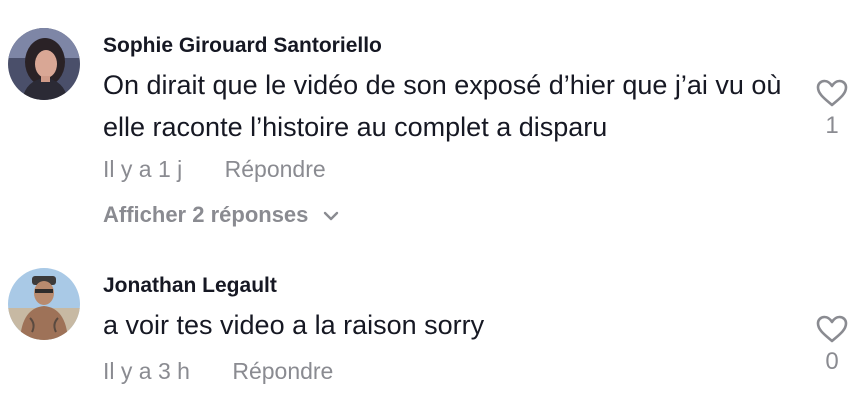 This screenshot has height=402, width=866. What do you see at coordinates (294, 325) in the screenshot?
I see `comment-text: a voir tes video a la raison sorry` at bounding box center [294, 325].